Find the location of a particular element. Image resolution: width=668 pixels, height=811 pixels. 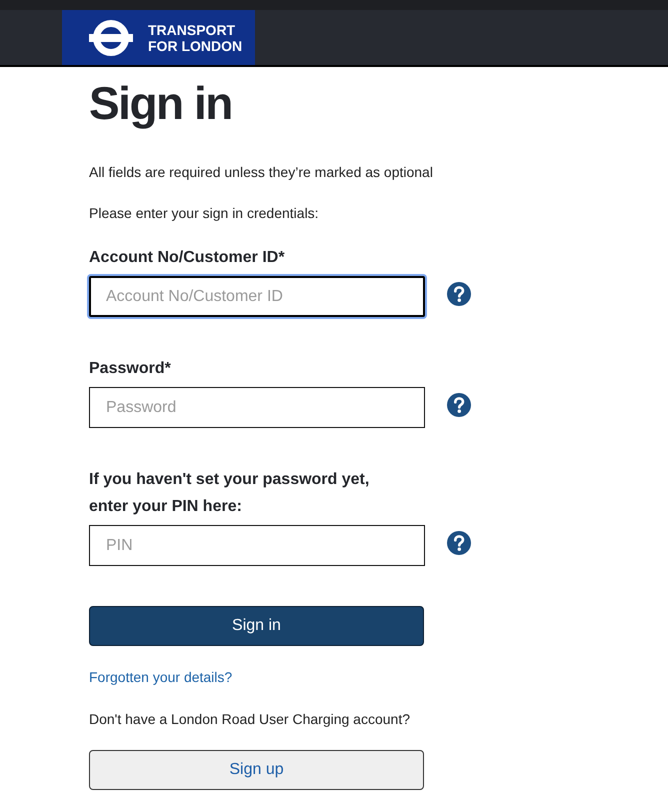

account-id-field: Account No/Customer ID is located at coordinates (257, 296).